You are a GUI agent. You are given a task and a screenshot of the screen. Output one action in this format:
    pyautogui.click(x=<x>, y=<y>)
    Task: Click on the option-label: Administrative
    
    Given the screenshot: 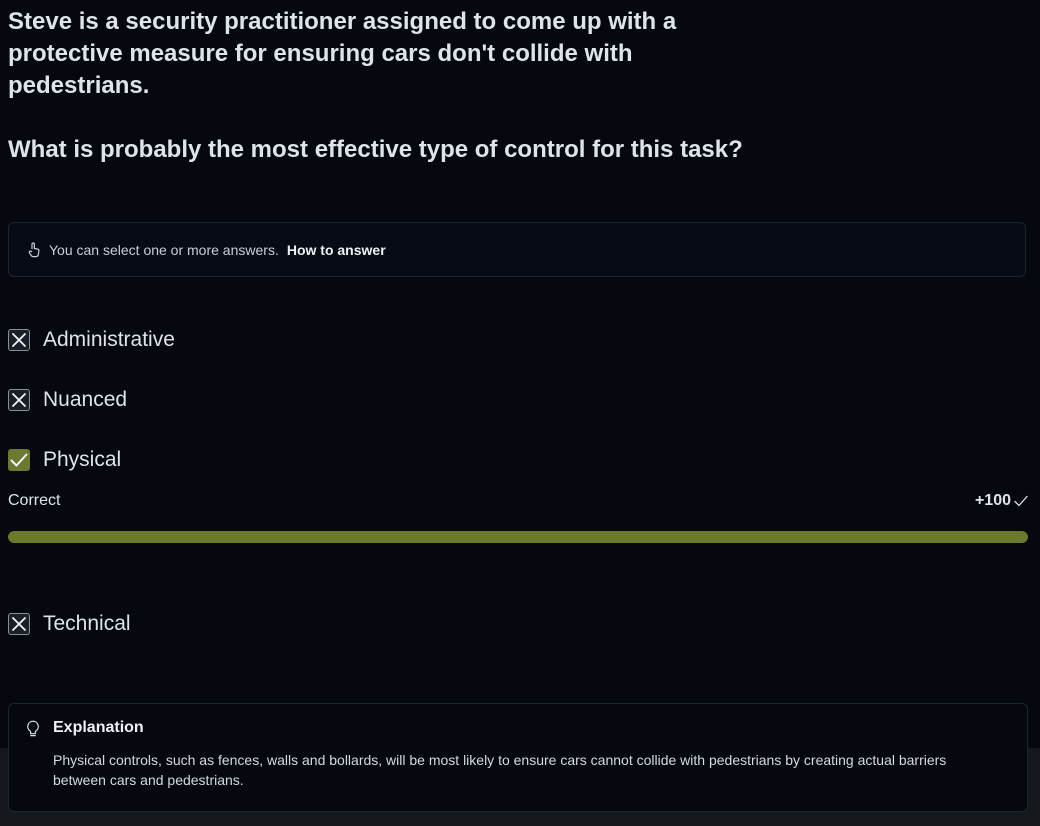 What is the action you would take?
    pyautogui.click(x=109, y=339)
    